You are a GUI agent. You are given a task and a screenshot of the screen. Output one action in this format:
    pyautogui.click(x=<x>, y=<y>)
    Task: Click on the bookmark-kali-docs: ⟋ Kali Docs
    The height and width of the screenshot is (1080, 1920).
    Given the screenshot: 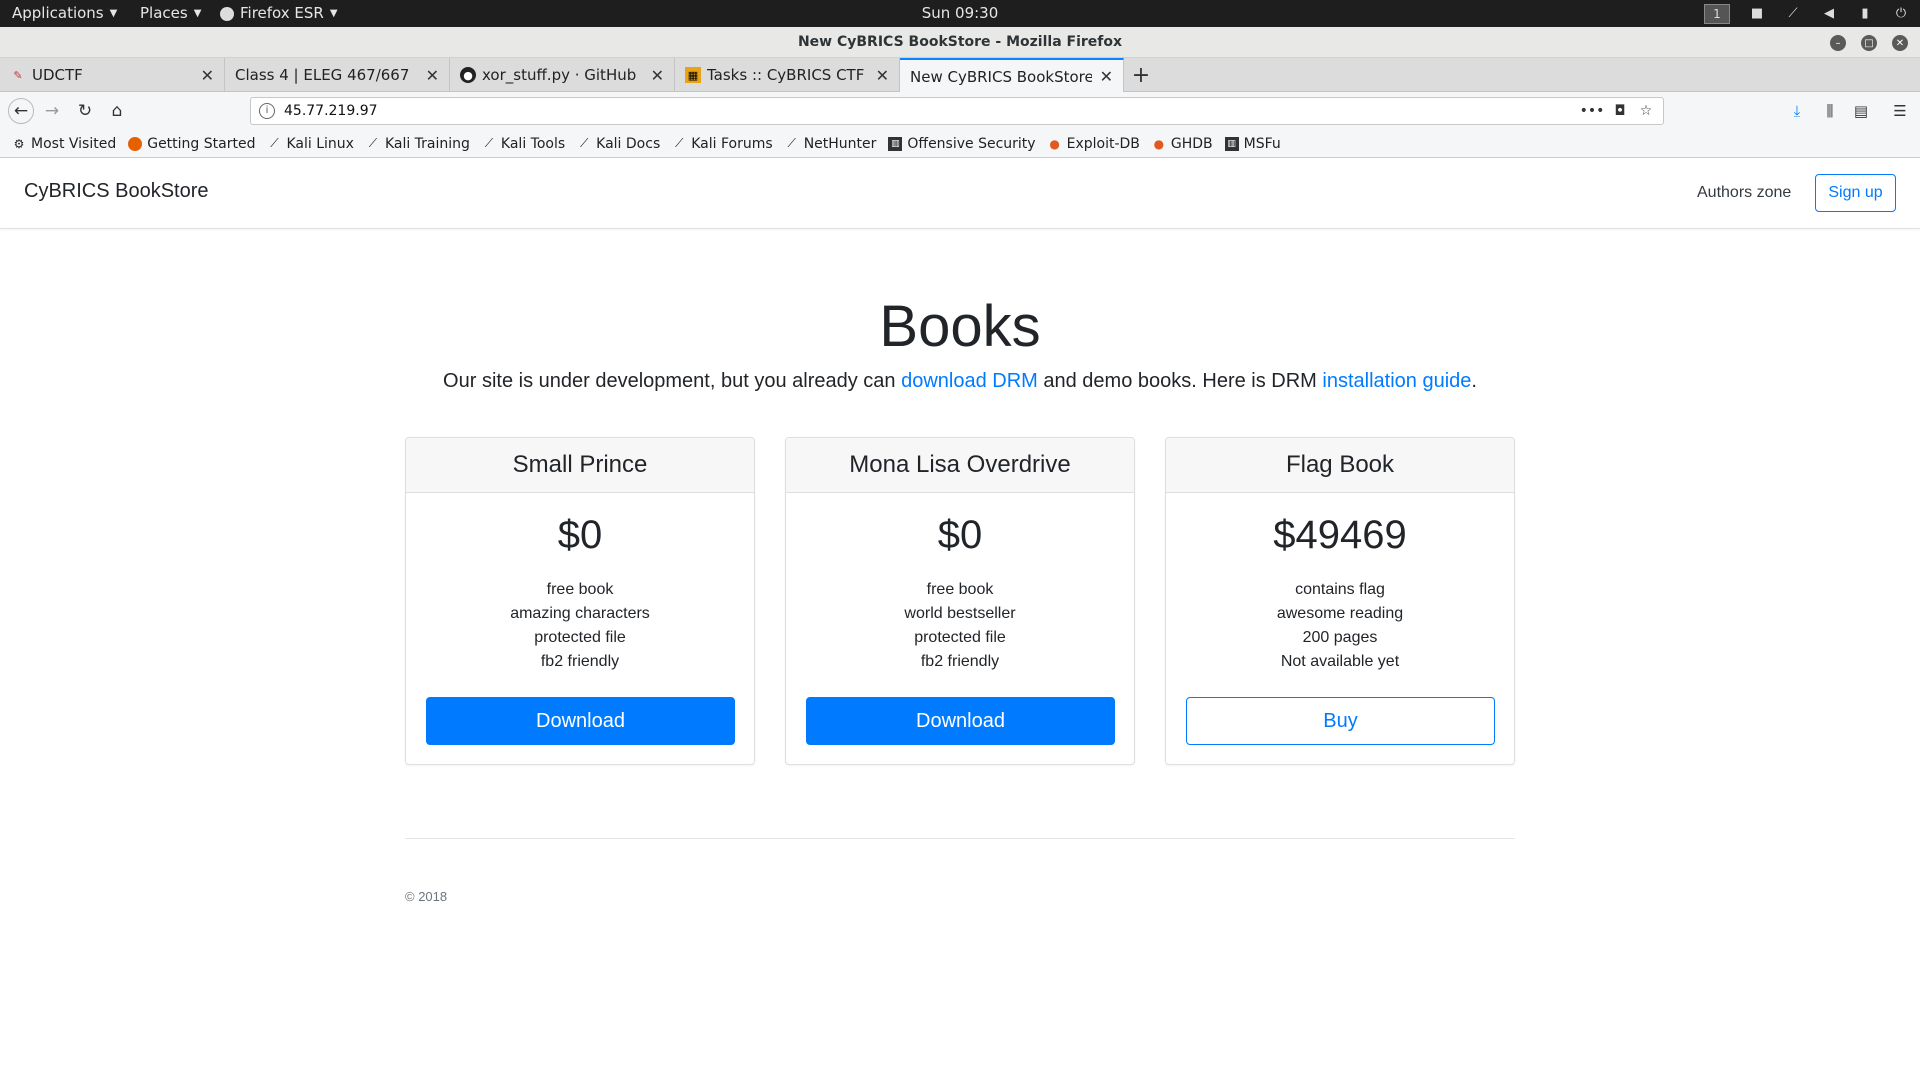 What is the action you would take?
    pyautogui.click(x=618, y=144)
    